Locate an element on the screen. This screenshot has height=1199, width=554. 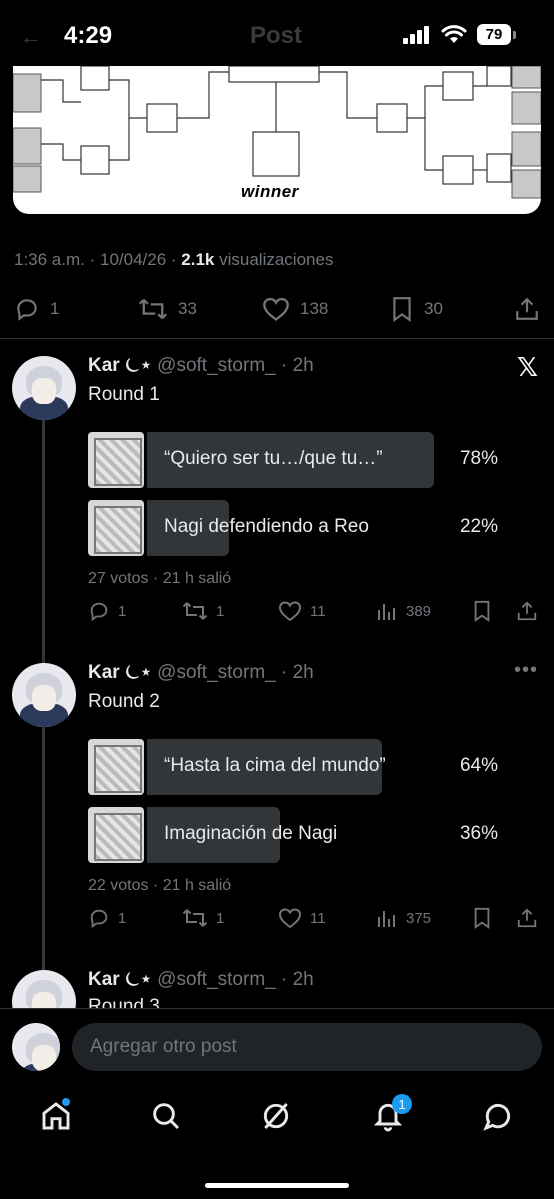
poll-option-label: Nagi defendiendo a Reo is located at coordinates (266, 526).